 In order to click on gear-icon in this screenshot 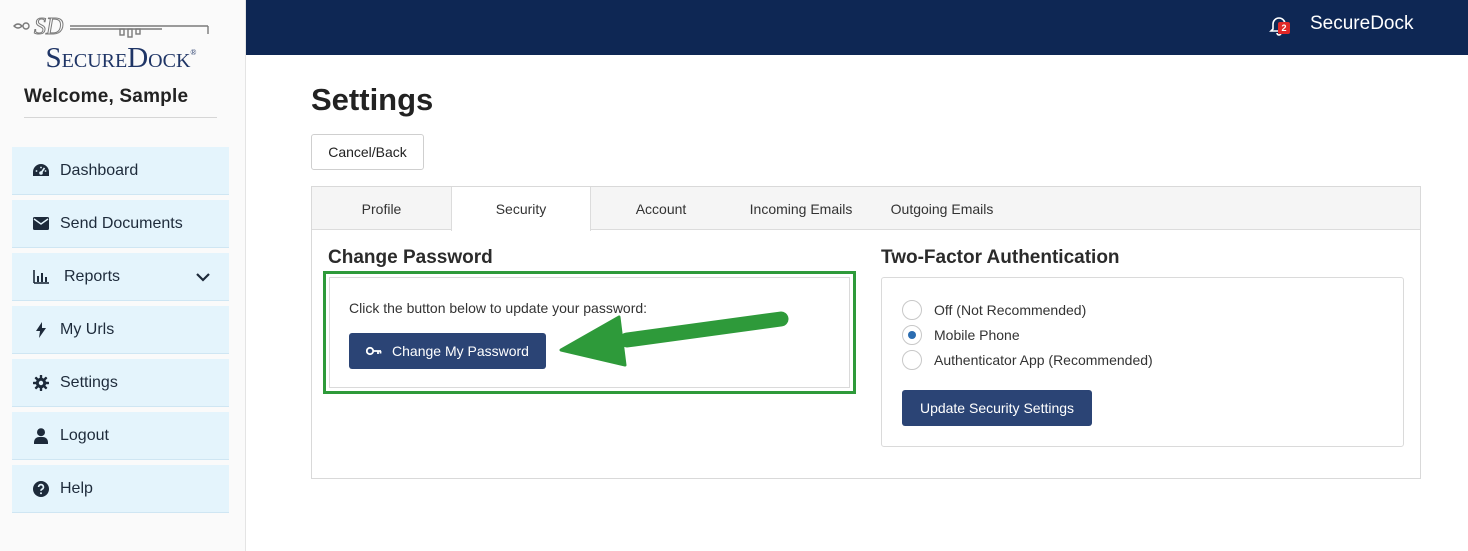, I will do `click(41, 383)`.